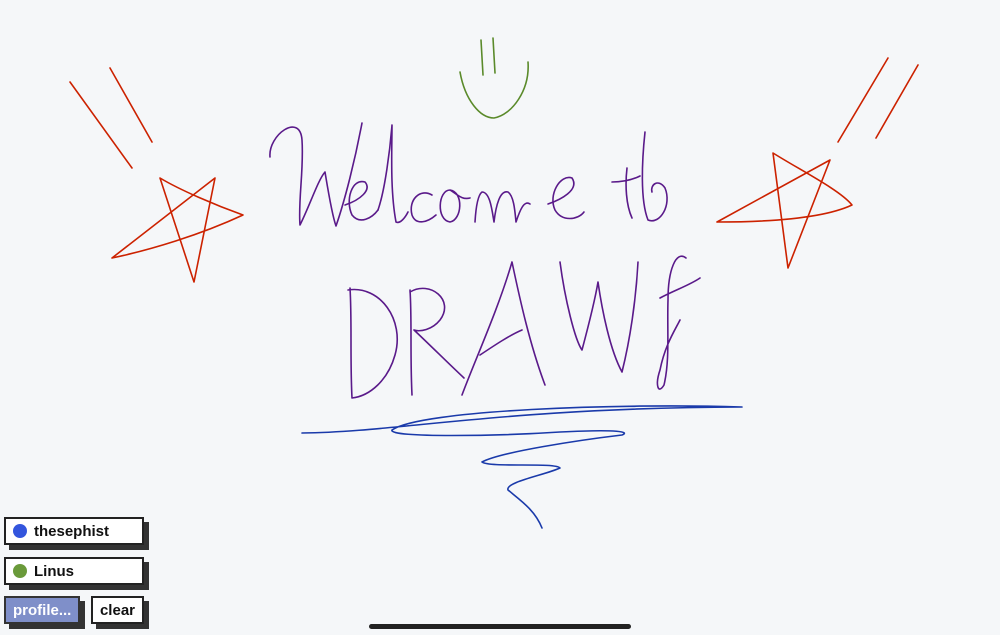  Describe the element at coordinates (455, 206) in the screenshot. I see `stroke-o` at that location.